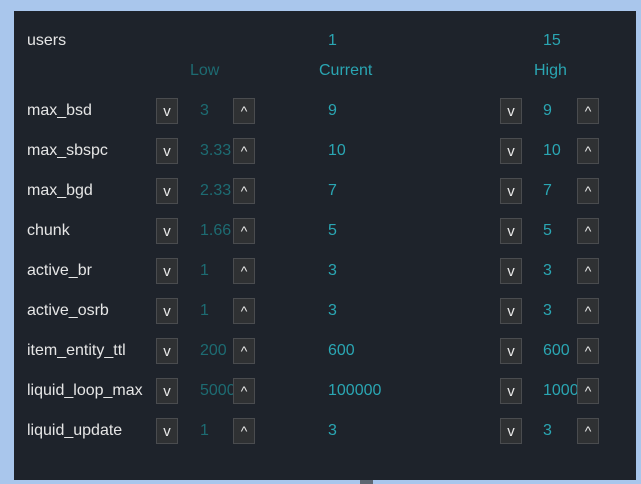 This screenshot has height=484, width=641. What do you see at coordinates (547, 230) in the screenshot?
I see `high-value: 5` at bounding box center [547, 230].